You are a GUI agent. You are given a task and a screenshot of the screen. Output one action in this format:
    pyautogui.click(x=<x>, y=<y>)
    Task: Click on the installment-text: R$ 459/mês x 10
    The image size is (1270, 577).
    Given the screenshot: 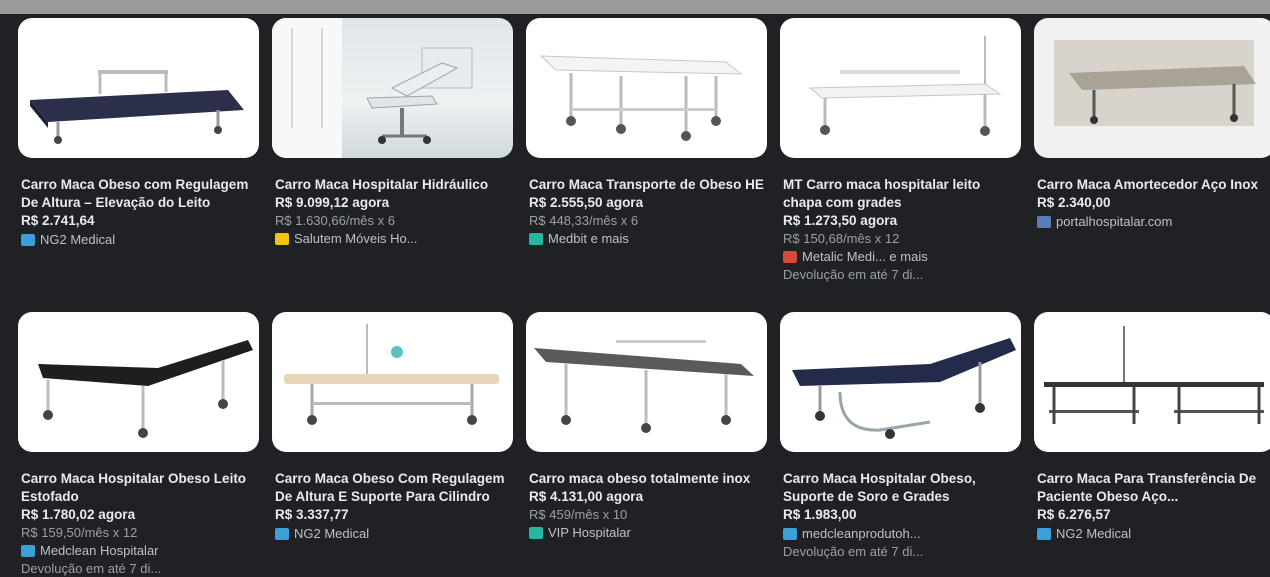 What is the action you would take?
    pyautogui.click(x=578, y=514)
    